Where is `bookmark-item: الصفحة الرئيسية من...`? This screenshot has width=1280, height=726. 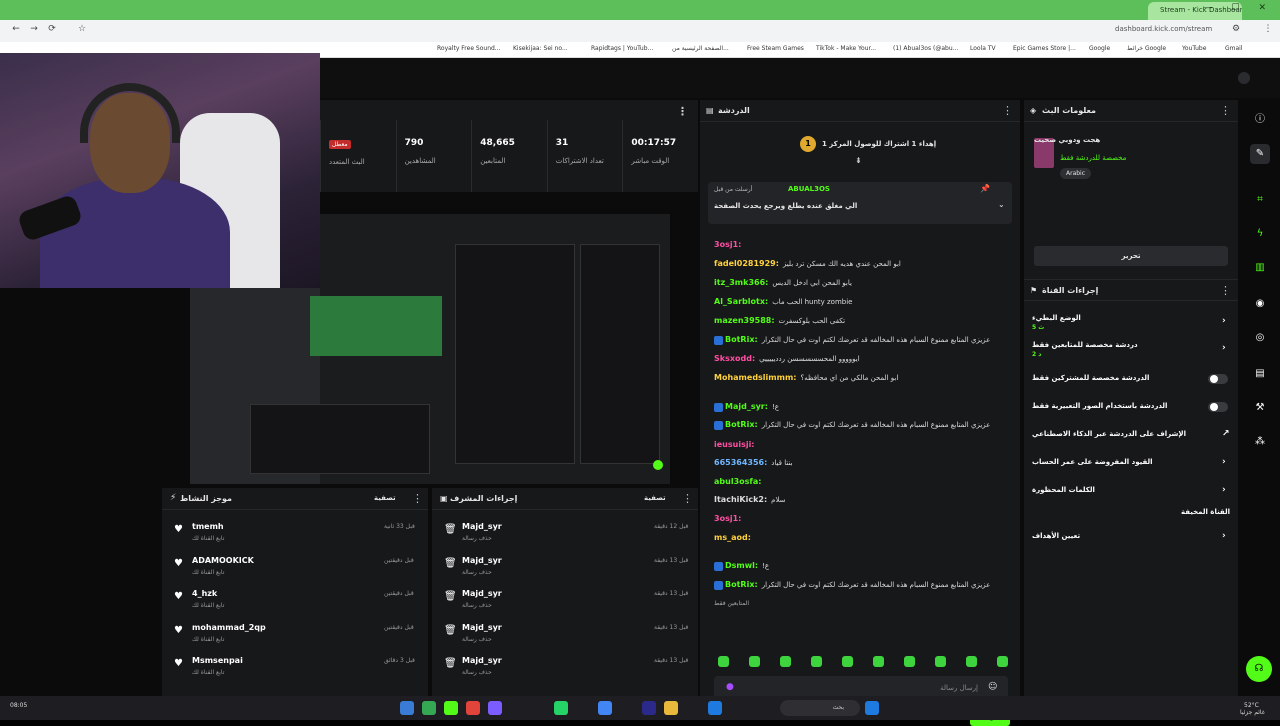
bookmark-item: الصفحة الرئيسية من... is located at coordinates (700, 48).